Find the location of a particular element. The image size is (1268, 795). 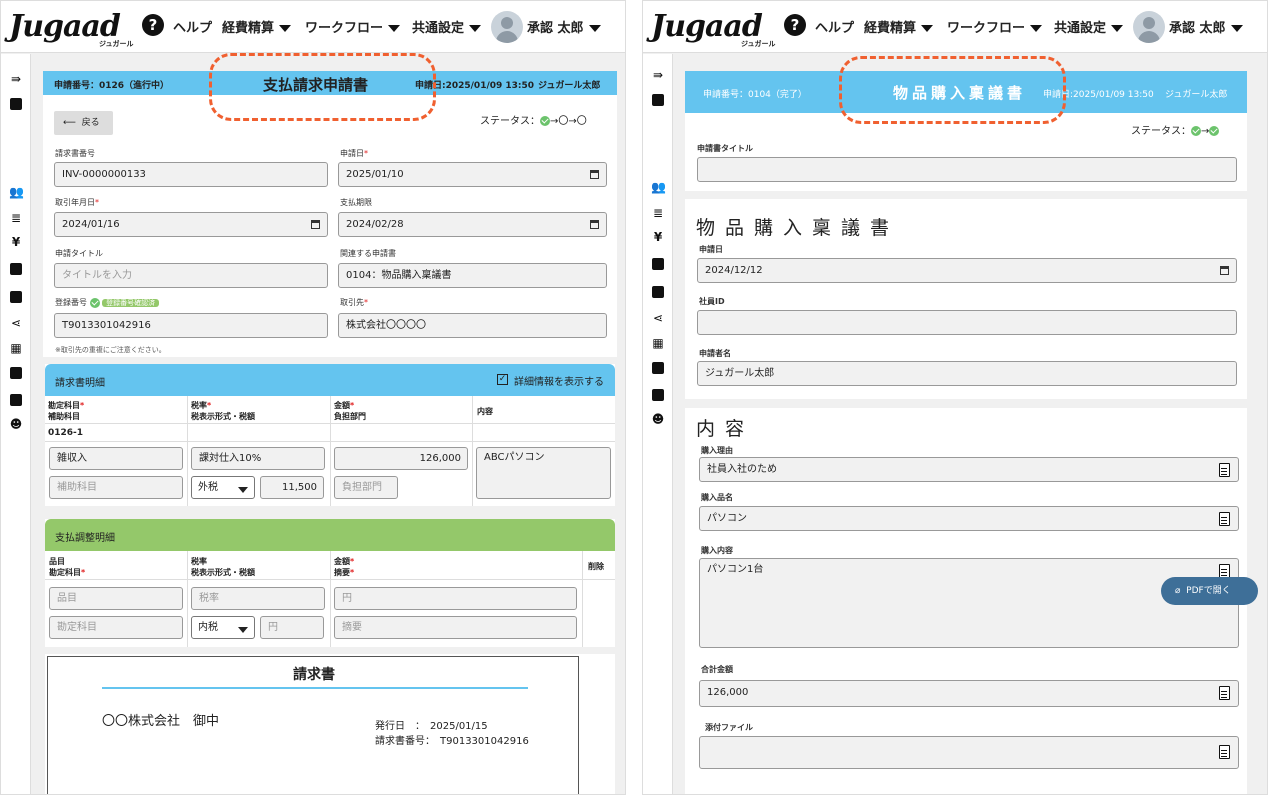

purchase-content-textarea: パソコン1台 is located at coordinates (969, 603).